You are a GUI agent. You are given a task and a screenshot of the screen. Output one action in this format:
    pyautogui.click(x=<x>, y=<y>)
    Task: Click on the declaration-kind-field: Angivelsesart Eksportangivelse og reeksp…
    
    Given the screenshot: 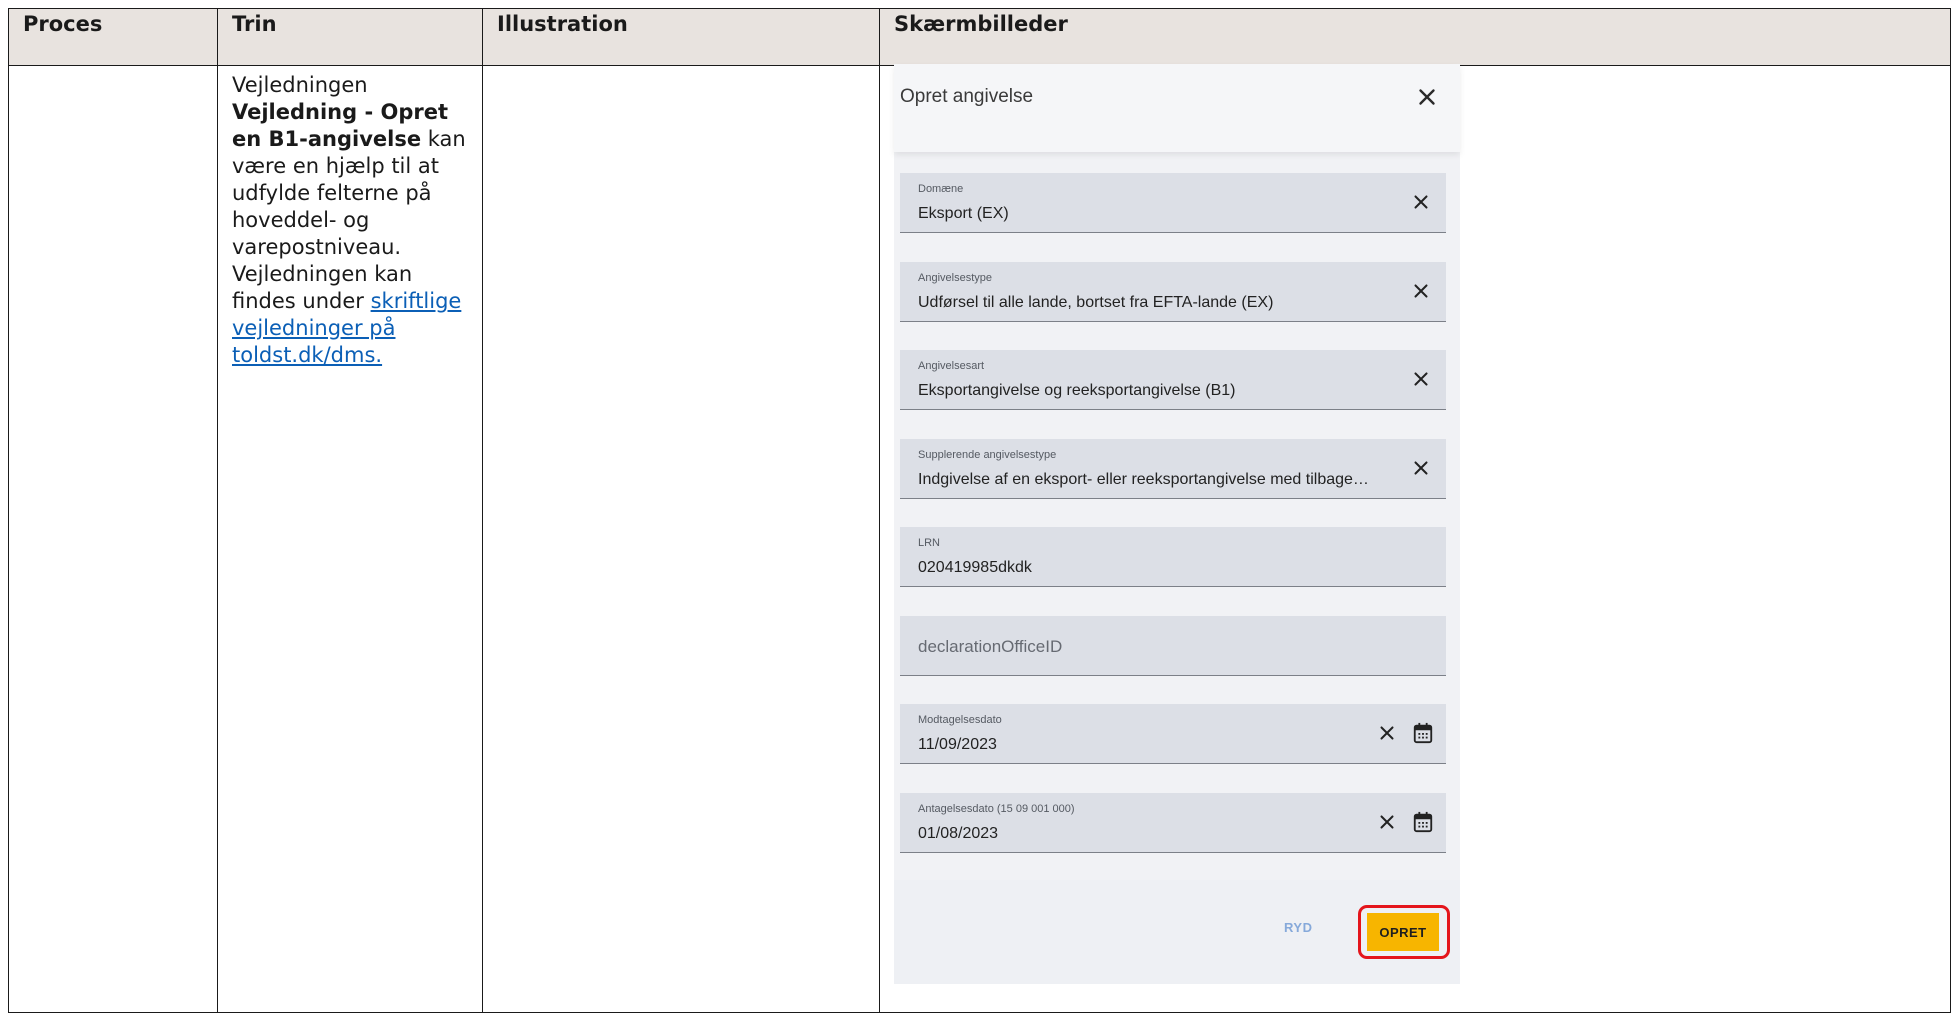 What is the action you would take?
    pyautogui.click(x=1173, y=380)
    